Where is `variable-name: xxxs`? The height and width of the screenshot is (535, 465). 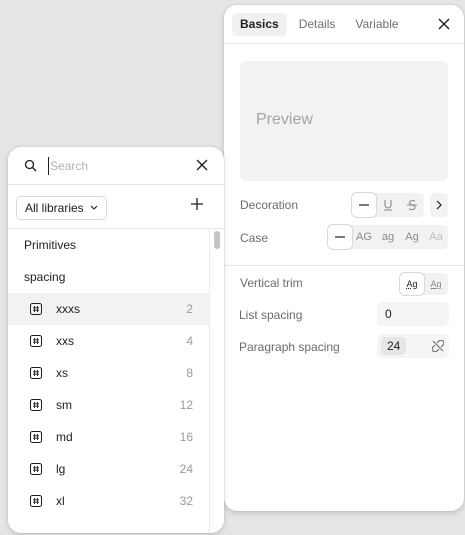
variable-name: xxxs is located at coordinates (68, 309).